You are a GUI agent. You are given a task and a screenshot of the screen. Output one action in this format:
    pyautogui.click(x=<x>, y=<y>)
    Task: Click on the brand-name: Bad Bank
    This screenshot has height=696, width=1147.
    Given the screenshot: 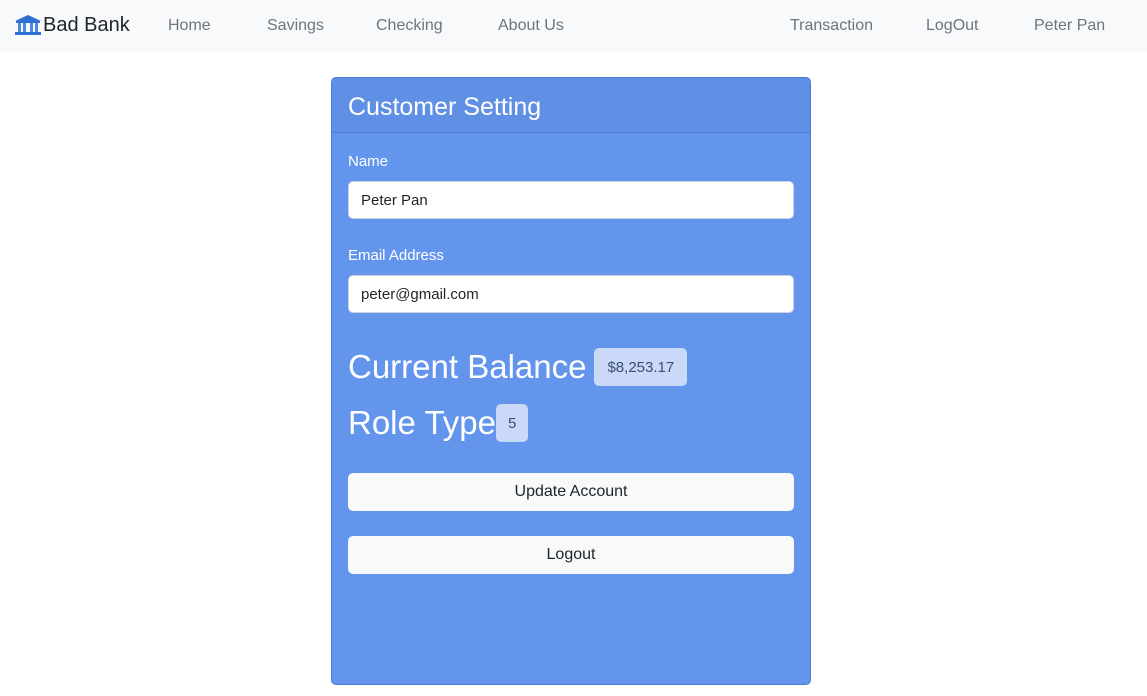 What is the action you would take?
    pyautogui.click(x=86, y=25)
    